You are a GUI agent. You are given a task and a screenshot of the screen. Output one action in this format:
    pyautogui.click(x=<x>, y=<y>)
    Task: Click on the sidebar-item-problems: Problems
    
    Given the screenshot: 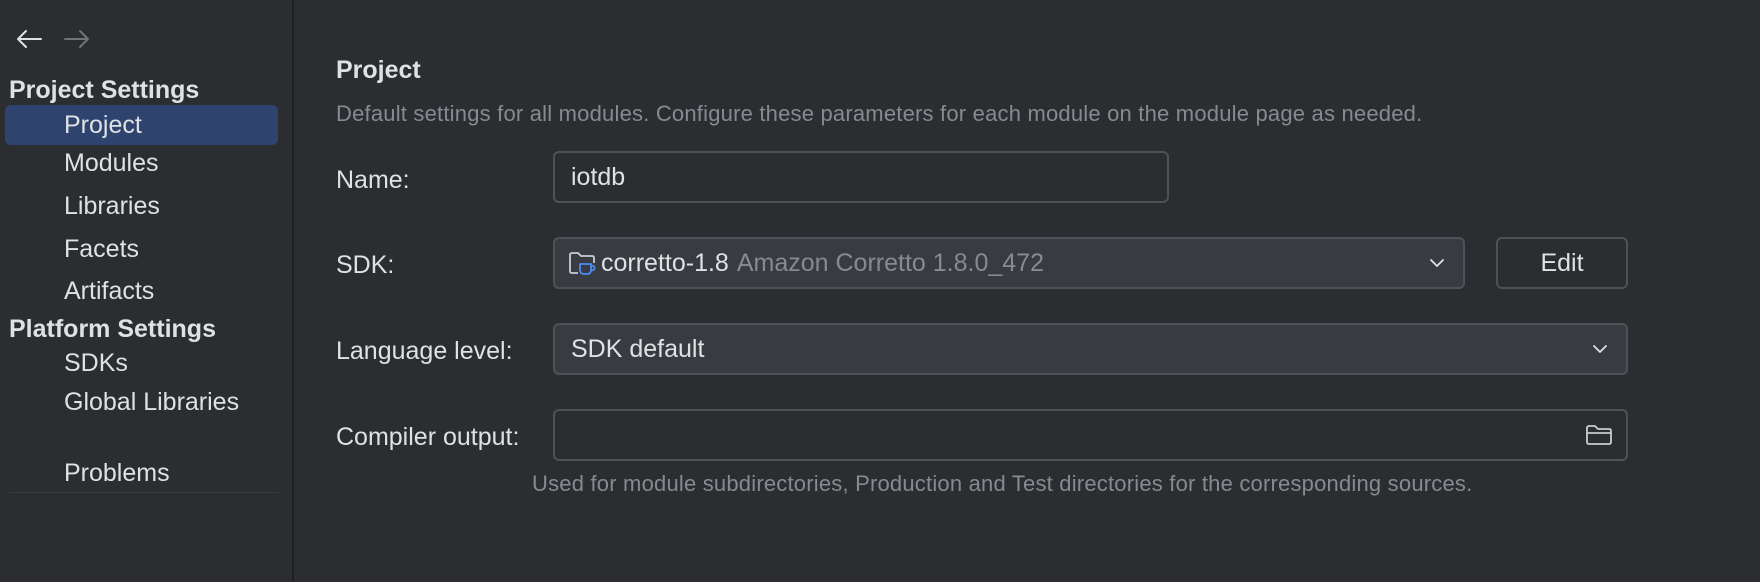 What is the action you would take?
    pyautogui.click(x=141, y=473)
    